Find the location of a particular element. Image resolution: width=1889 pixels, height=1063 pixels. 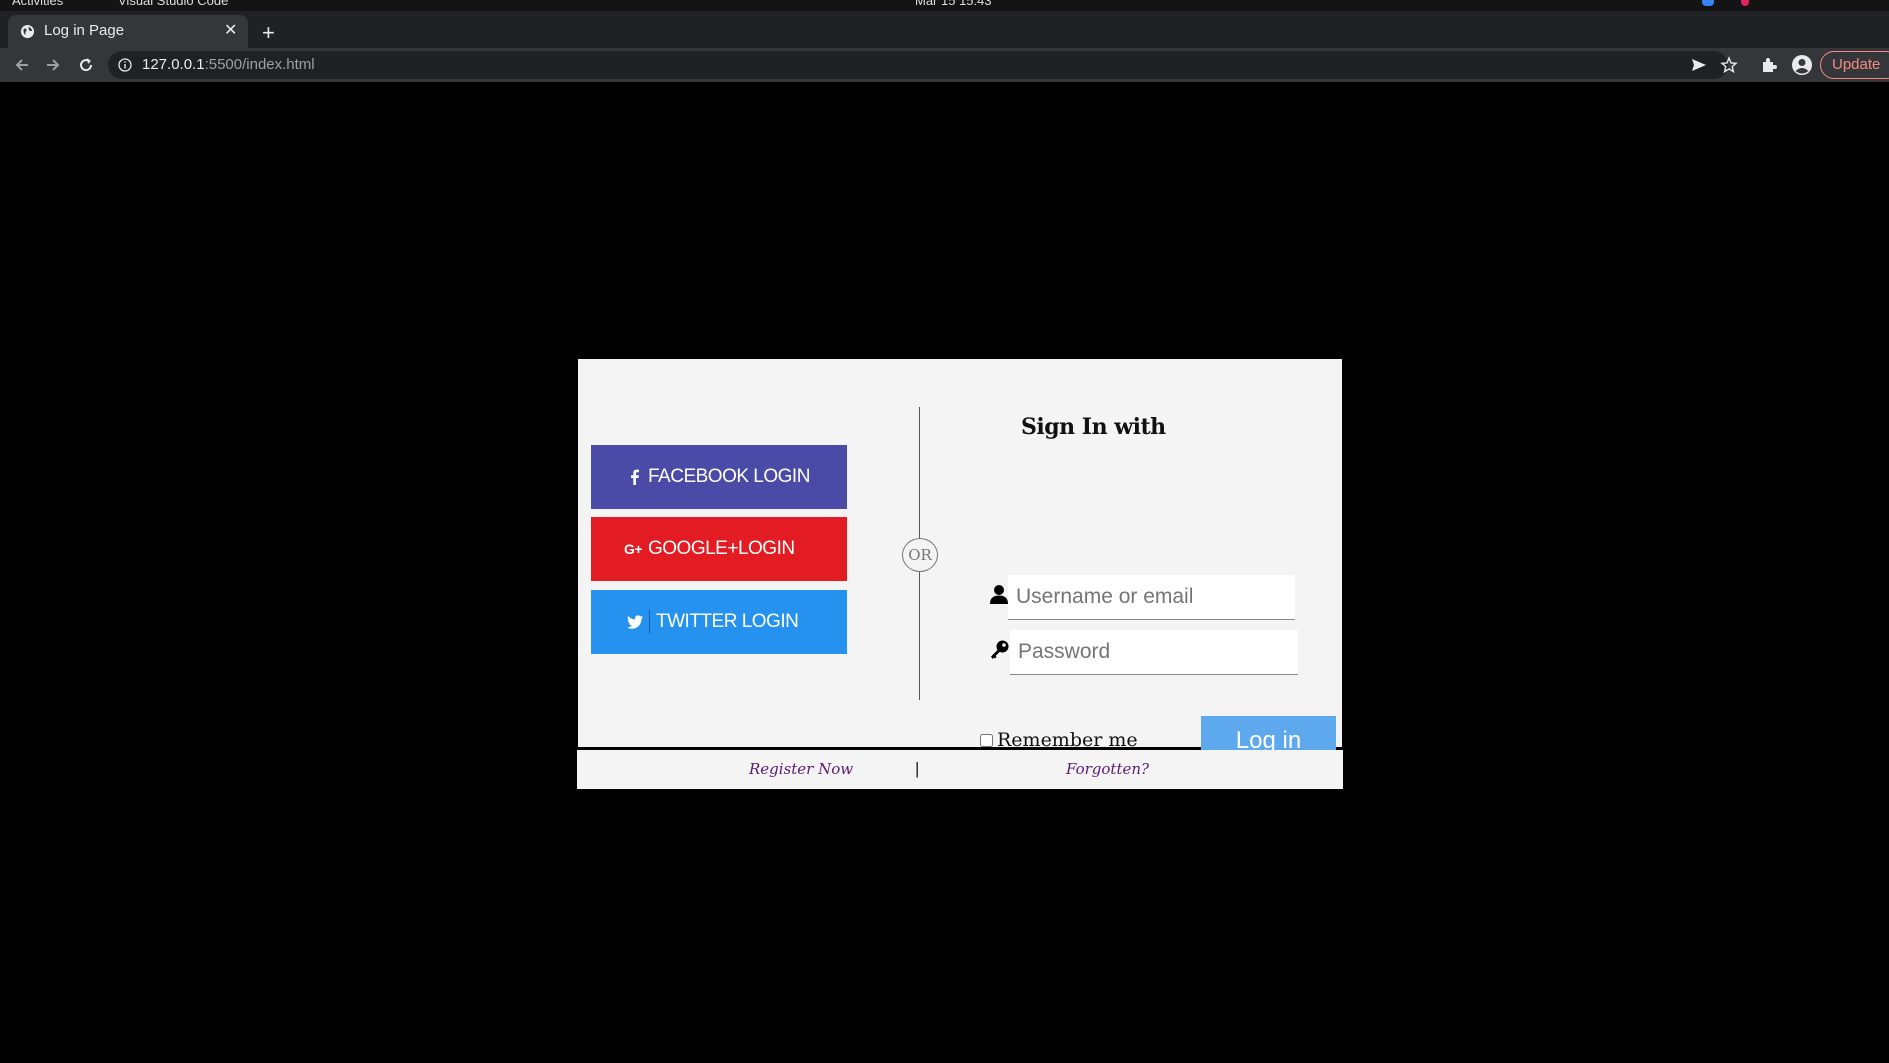

tab-strip: Log in Page ✕ + is located at coordinates (944, 29).